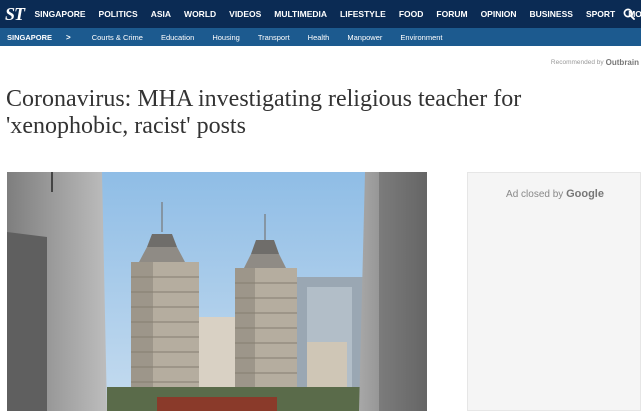 This screenshot has height=411, width=641. Describe the element at coordinates (363, 14) in the screenshot. I see `nav-item-lifestyle: LIFESTYLE` at that location.